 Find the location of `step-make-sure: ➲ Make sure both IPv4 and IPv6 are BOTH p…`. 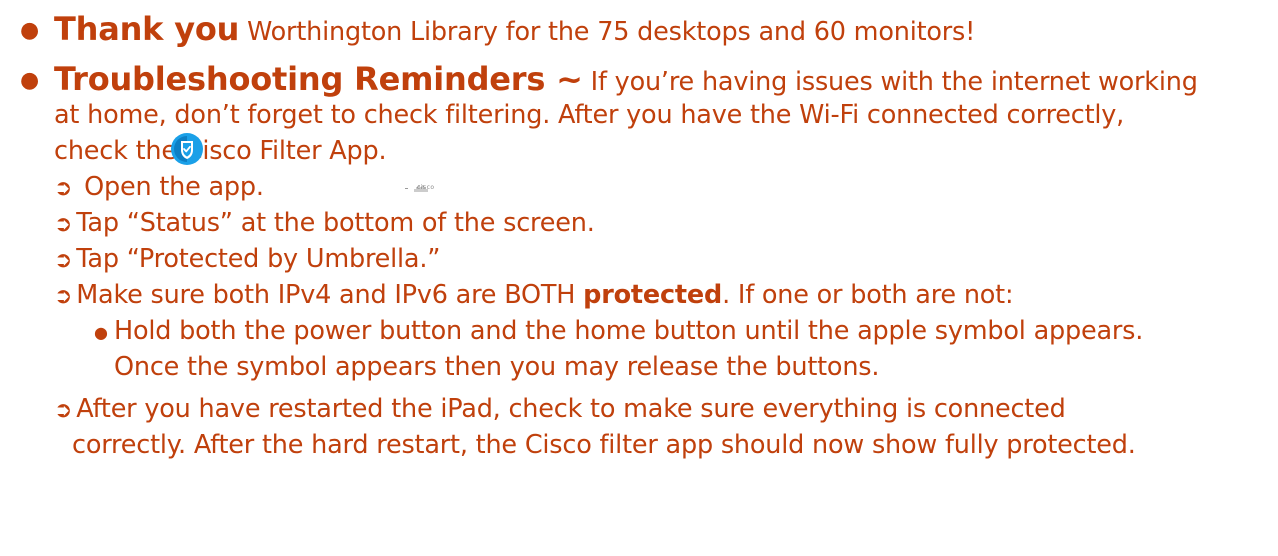

step-make-sure: ➲ Make sure both IPv4 and IPv6 are BOTH p… is located at coordinates (534, 296).